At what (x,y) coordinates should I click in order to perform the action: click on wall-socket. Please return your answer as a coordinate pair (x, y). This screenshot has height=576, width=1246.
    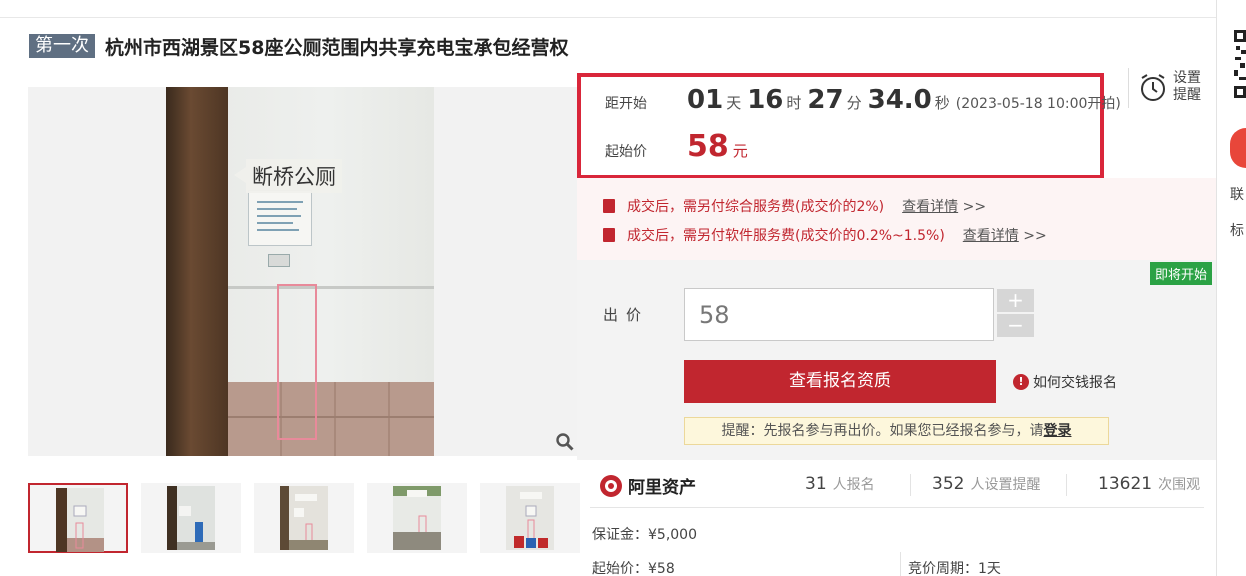
    Looking at the image, I should click on (279, 260).